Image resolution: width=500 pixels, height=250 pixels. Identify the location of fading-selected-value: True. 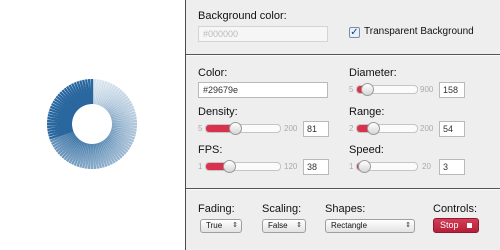
(214, 225).